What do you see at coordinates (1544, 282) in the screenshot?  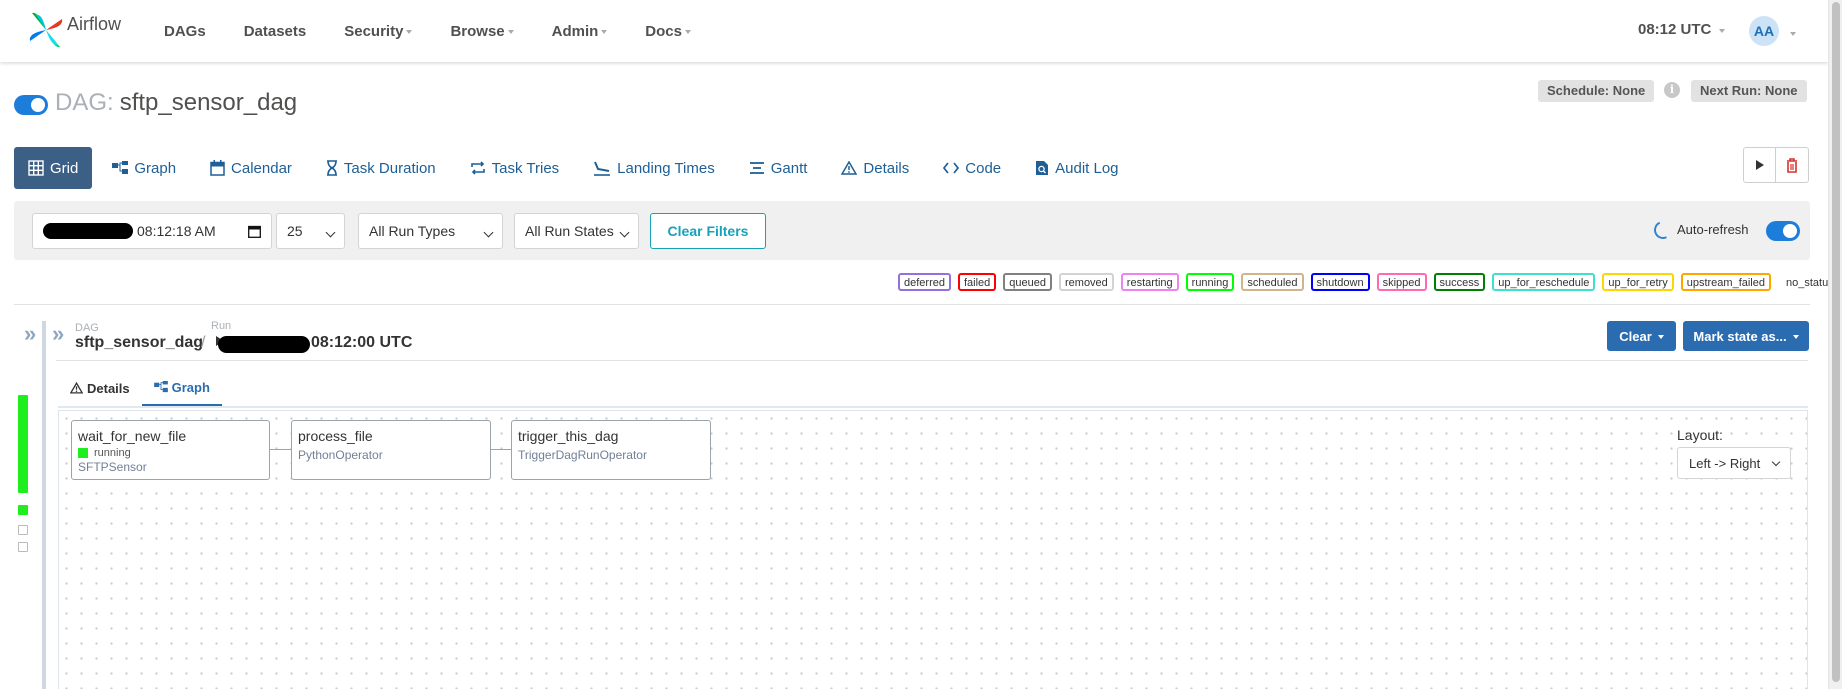 I see `legend-up-for-reschedule: up_for_reschedule` at bounding box center [1544, 282].